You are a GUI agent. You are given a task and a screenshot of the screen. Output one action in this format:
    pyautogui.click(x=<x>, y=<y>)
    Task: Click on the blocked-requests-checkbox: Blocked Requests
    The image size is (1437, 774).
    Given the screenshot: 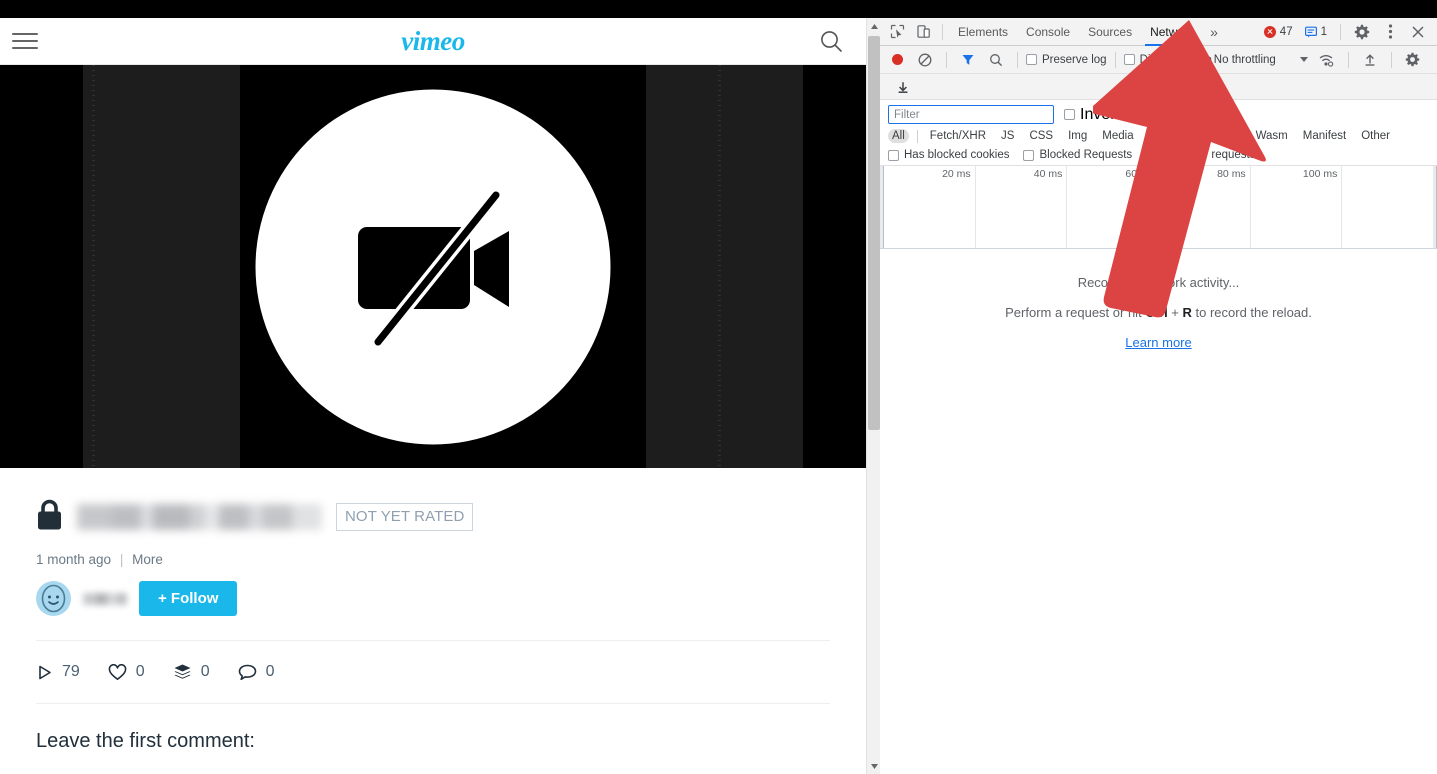 What is the action you would take?
    pyautogui.click(x=1077, y=155)
    